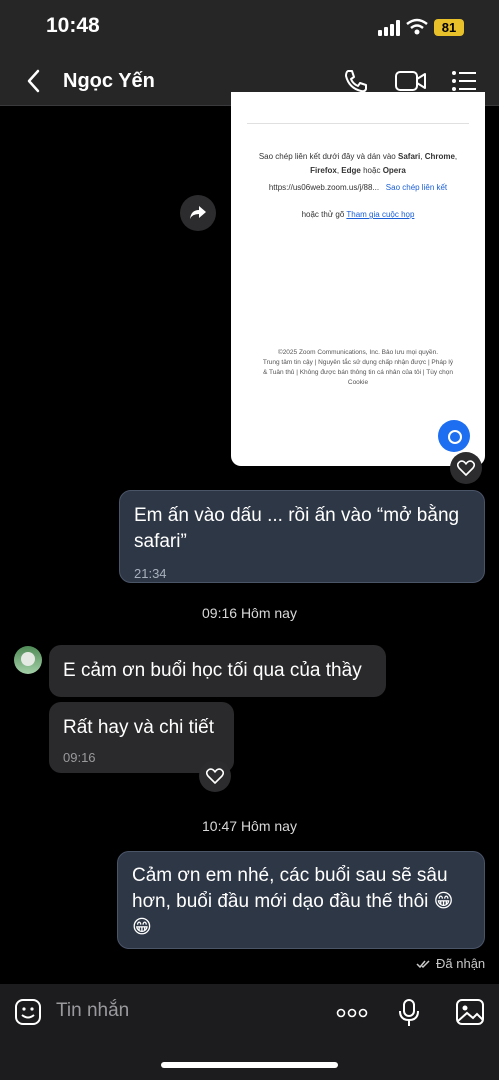 The width and height of the screenshot is (499, 1080). Describe the element at coordinates (394, 170) in the screenshot. I see `browser-opera: Opera` at that location.